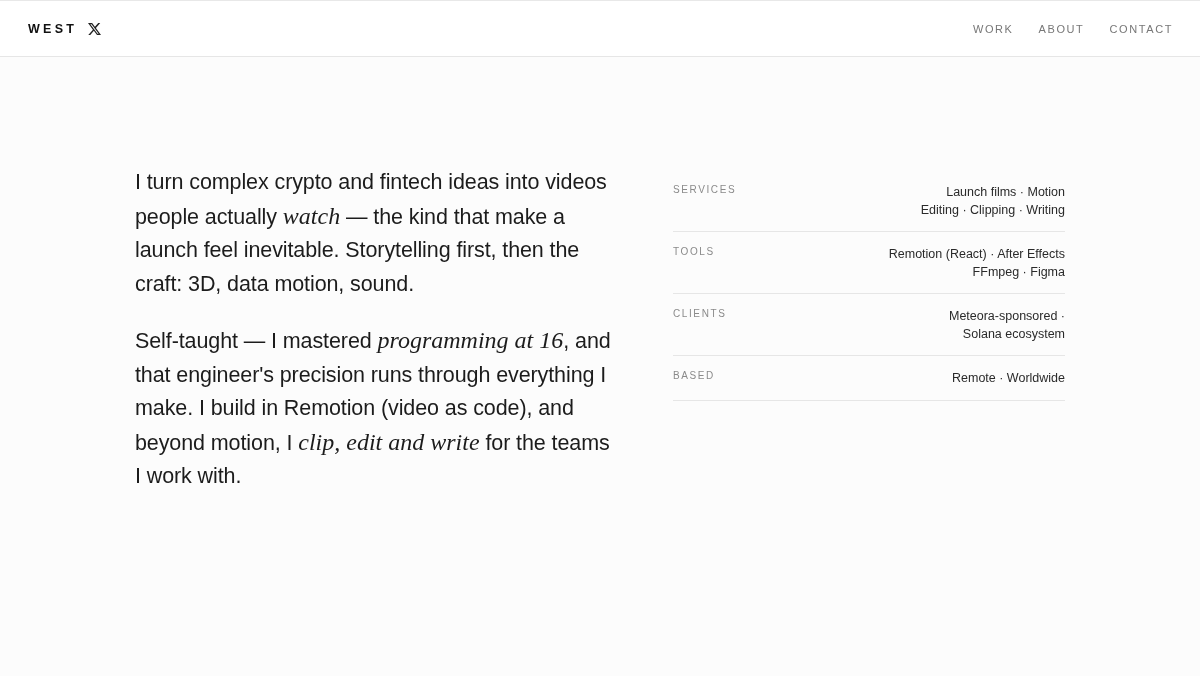 Image resolution: width=1200 pixels, height=676 pixels. Describe the element at coordinates (992, 201) in the screenshot. I see `detail-value: Launch films · Motion Editing · Clipping · Writing` at that location.